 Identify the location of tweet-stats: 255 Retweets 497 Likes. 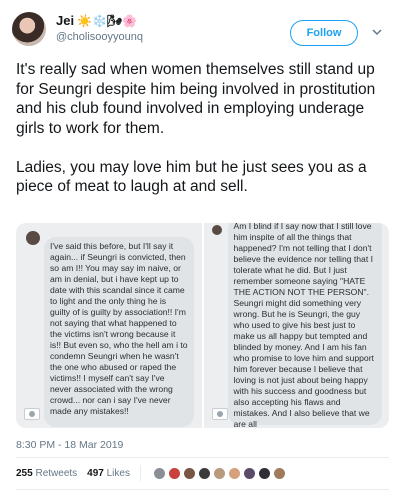
(151, 473).